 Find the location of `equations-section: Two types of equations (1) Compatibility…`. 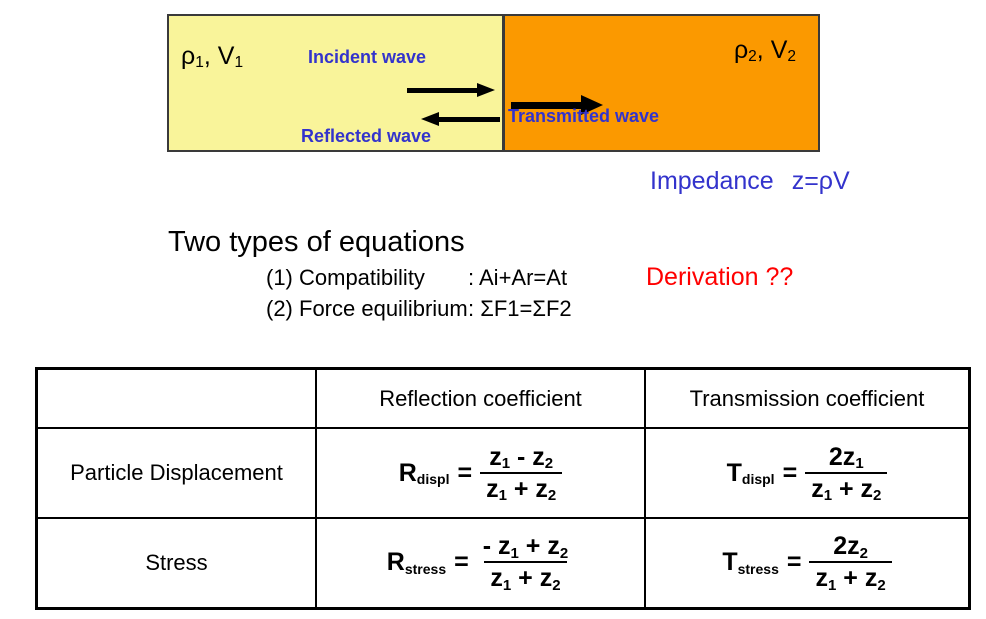

equations-section: Two types of equations (1) Compatibility… is located at coordinates (480, 274).